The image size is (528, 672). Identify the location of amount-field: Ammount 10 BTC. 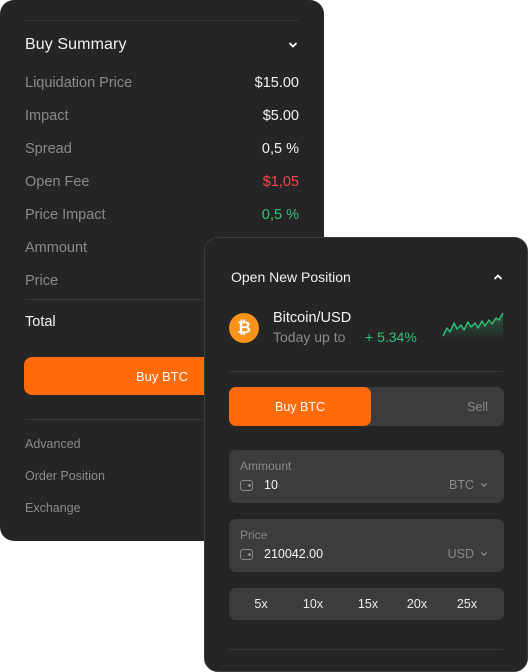
(366, 476).